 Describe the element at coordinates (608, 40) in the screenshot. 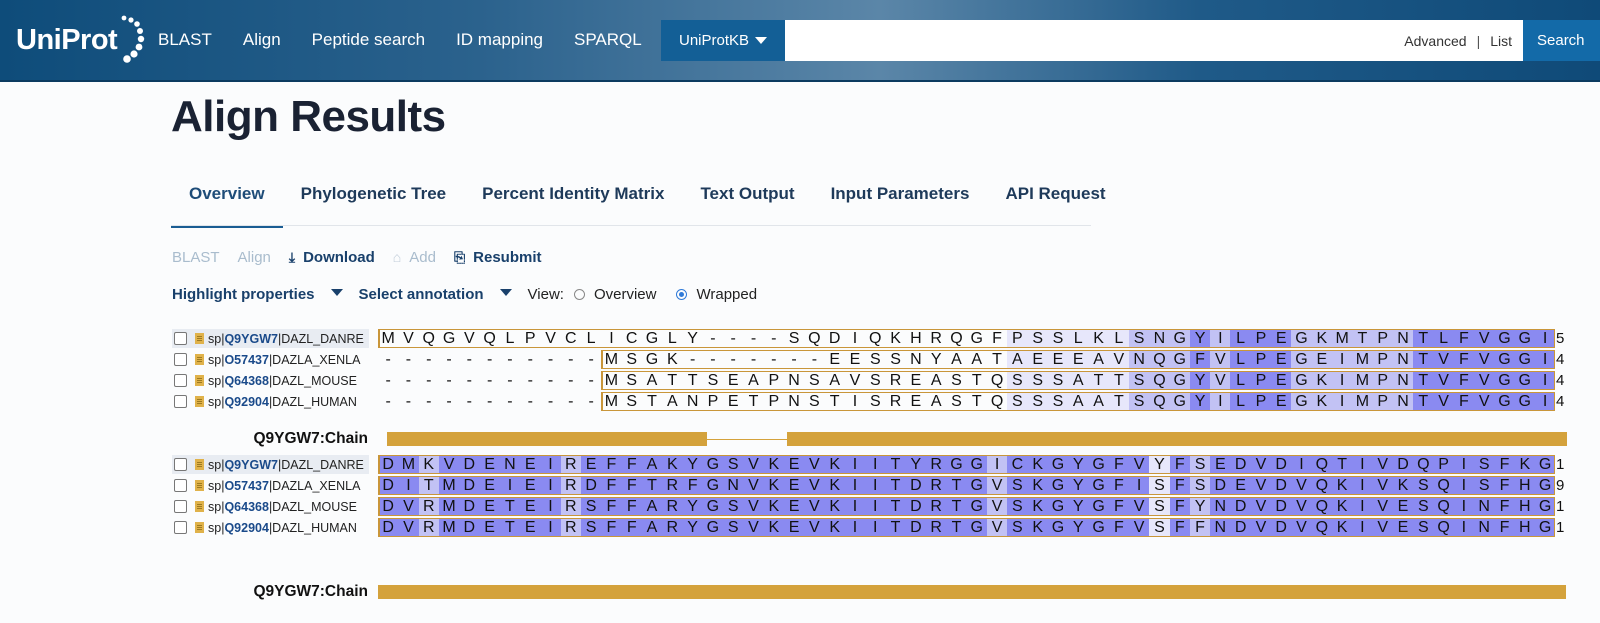

I see `nav-sparql: SPARQL` at that location.